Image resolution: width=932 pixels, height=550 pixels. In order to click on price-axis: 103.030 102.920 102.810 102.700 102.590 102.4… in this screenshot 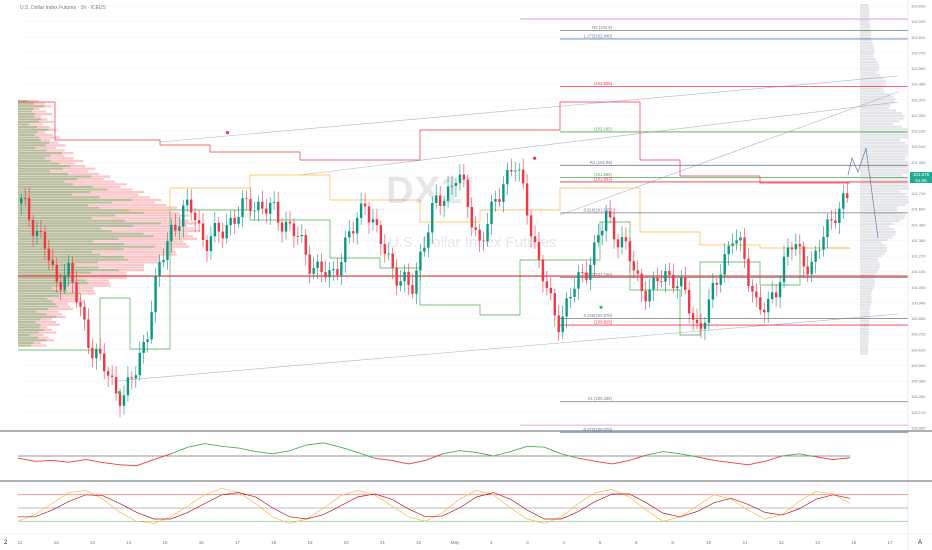, I will do `click(919, 275)`.